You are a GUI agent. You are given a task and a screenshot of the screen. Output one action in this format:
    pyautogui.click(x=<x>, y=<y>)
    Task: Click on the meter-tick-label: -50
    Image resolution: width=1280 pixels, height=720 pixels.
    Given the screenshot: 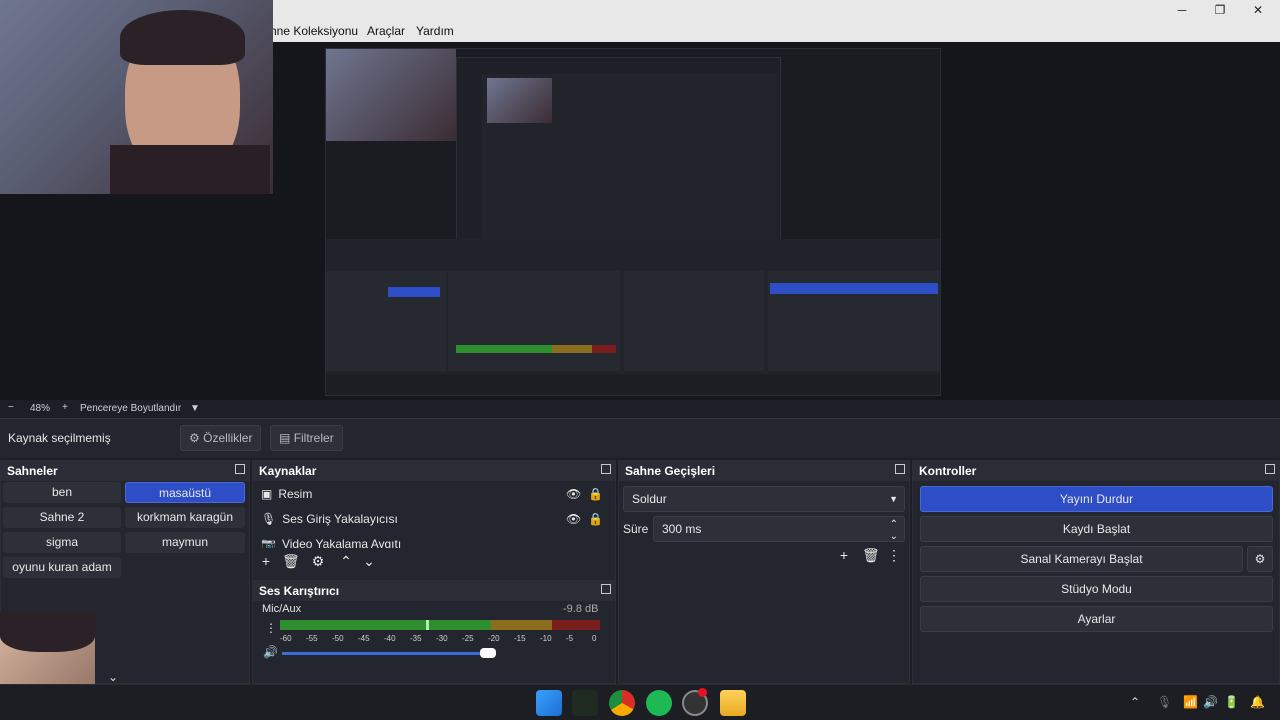 What is the action you would take?
    pyautogui.click(x=338, y=638)
    